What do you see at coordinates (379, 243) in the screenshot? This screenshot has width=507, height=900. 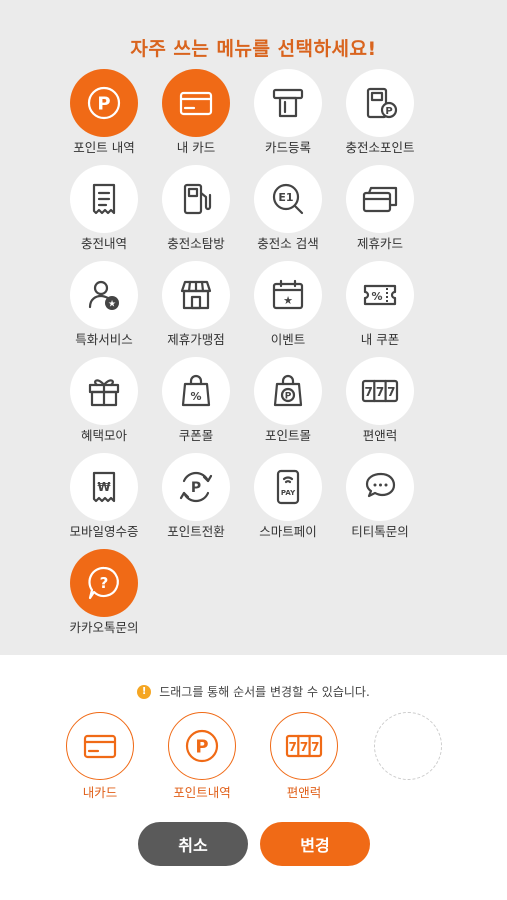 I see `menu-item-label: 제휴카드` at bounding box center [379, 243].